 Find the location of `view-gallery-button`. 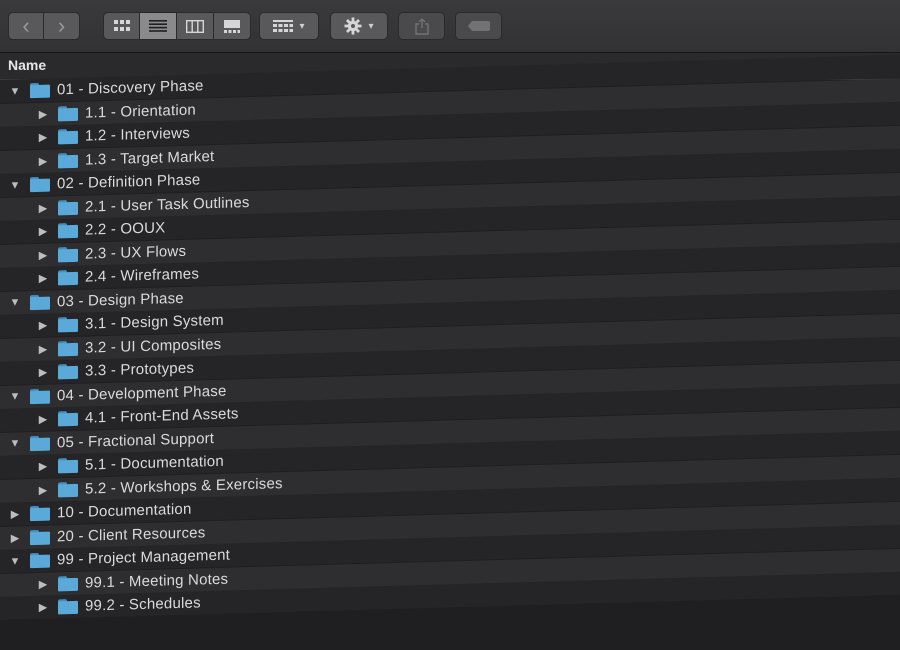

view-gallery-button is located at coordinates (232, 26).